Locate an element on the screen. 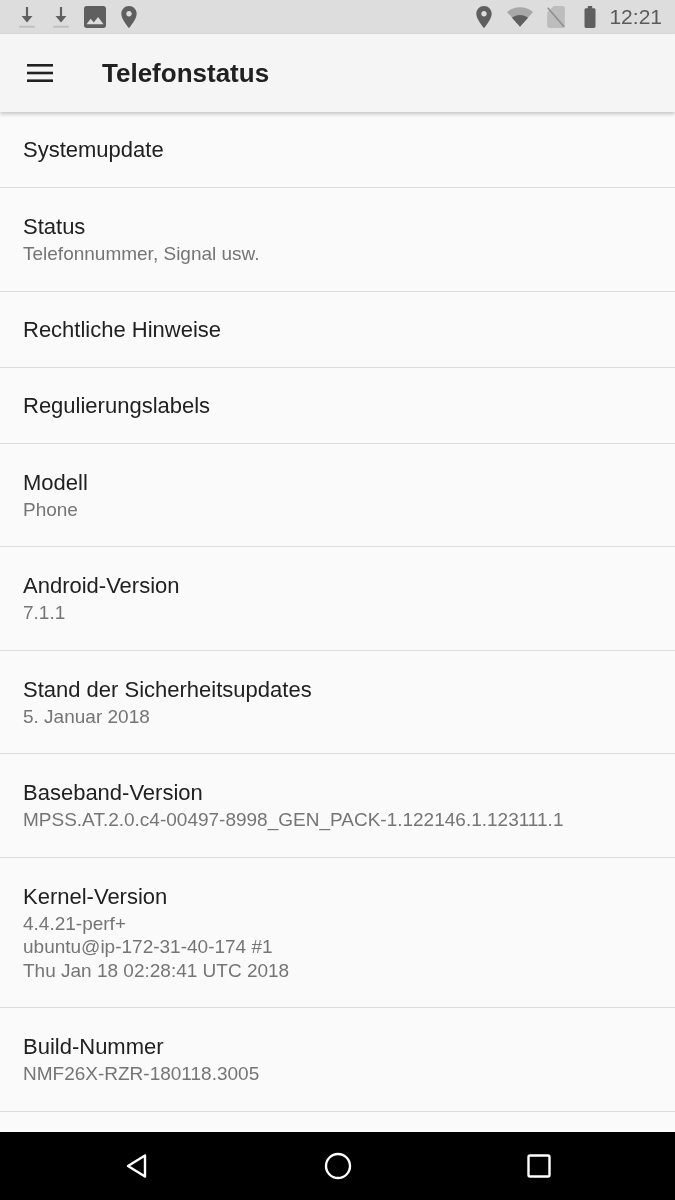 The width and height of the screenshot is (675, 1200). item-summary: Phone is located at coordinates (50, 509).